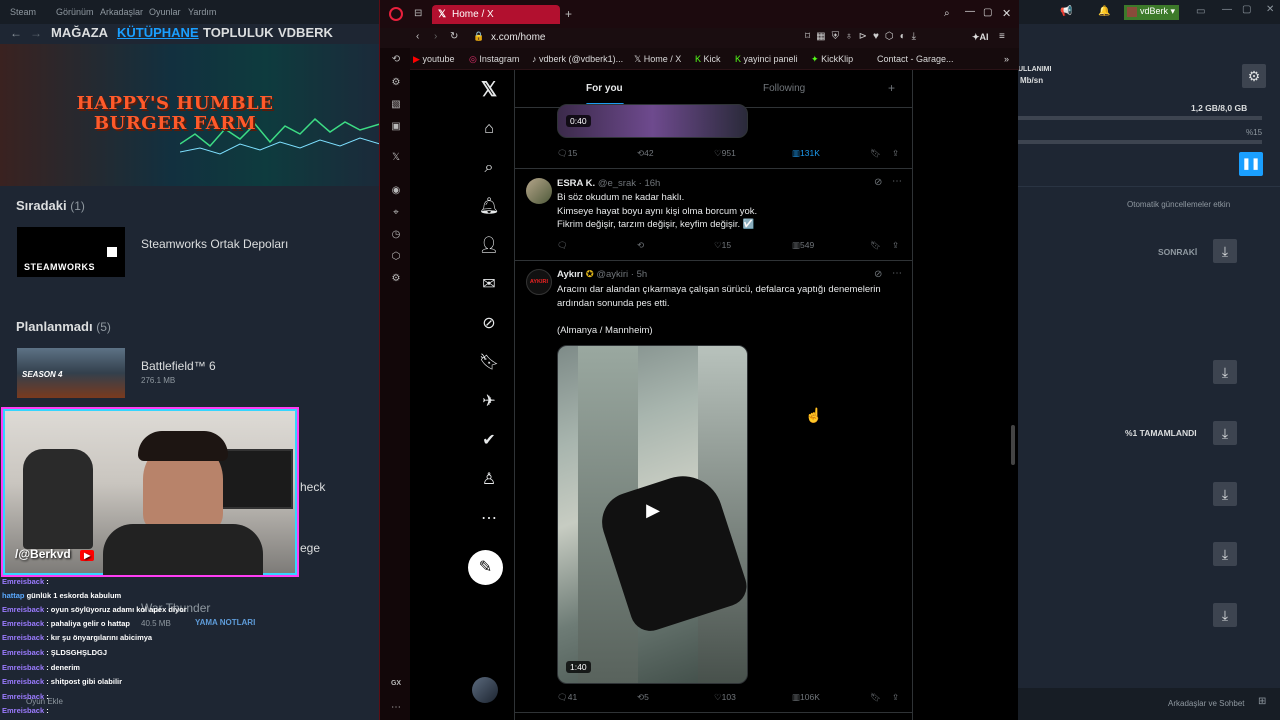  What do you see at coordinates (489, 285) in the screenshot?
I see `messages-icon: ✉` at bounding box center [489, 285].